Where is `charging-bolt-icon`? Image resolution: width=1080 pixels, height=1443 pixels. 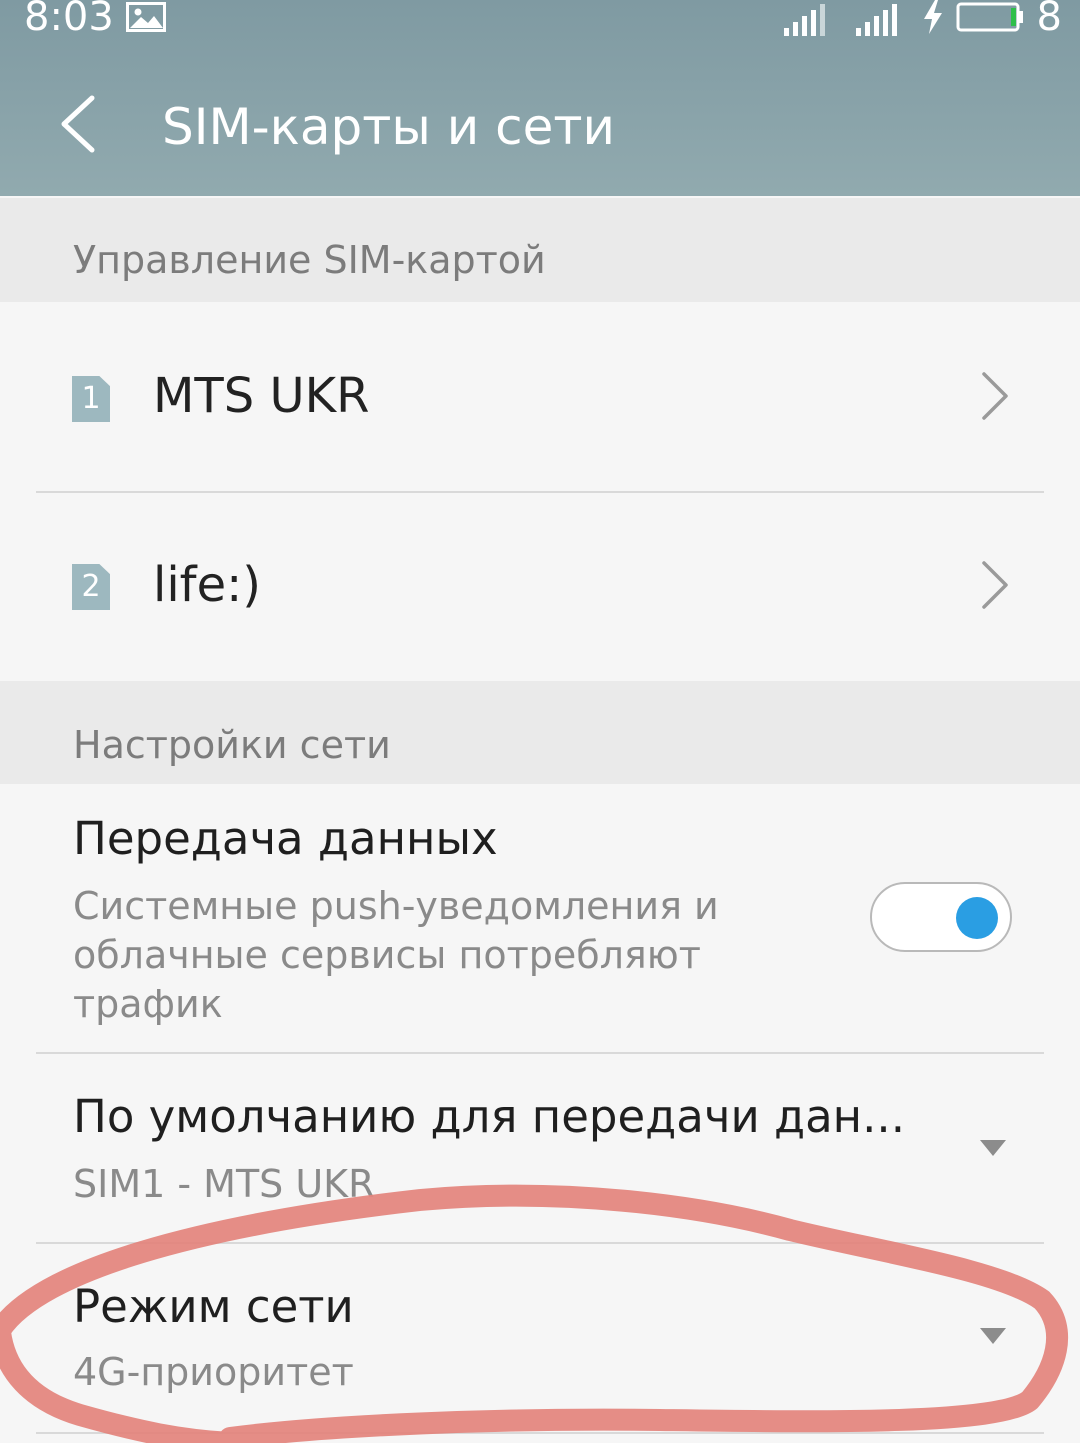 charging-bolt-icon is located at coordinates (933, 17).